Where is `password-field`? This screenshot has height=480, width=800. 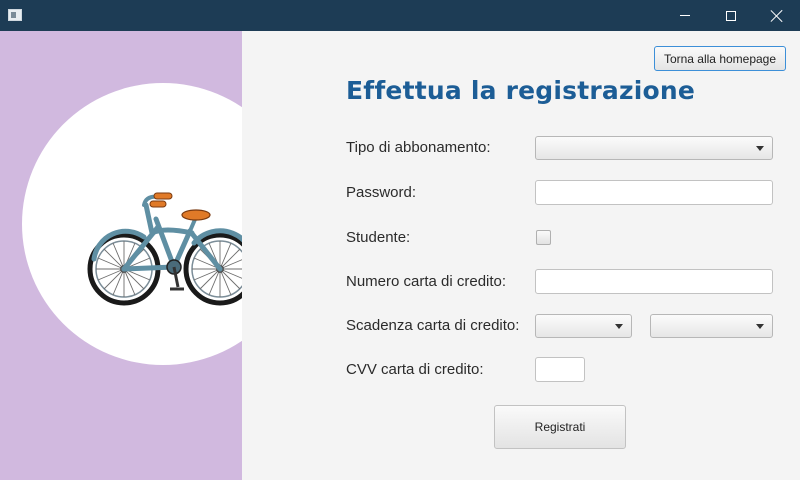 password-field is located at coordinates (654, 192).